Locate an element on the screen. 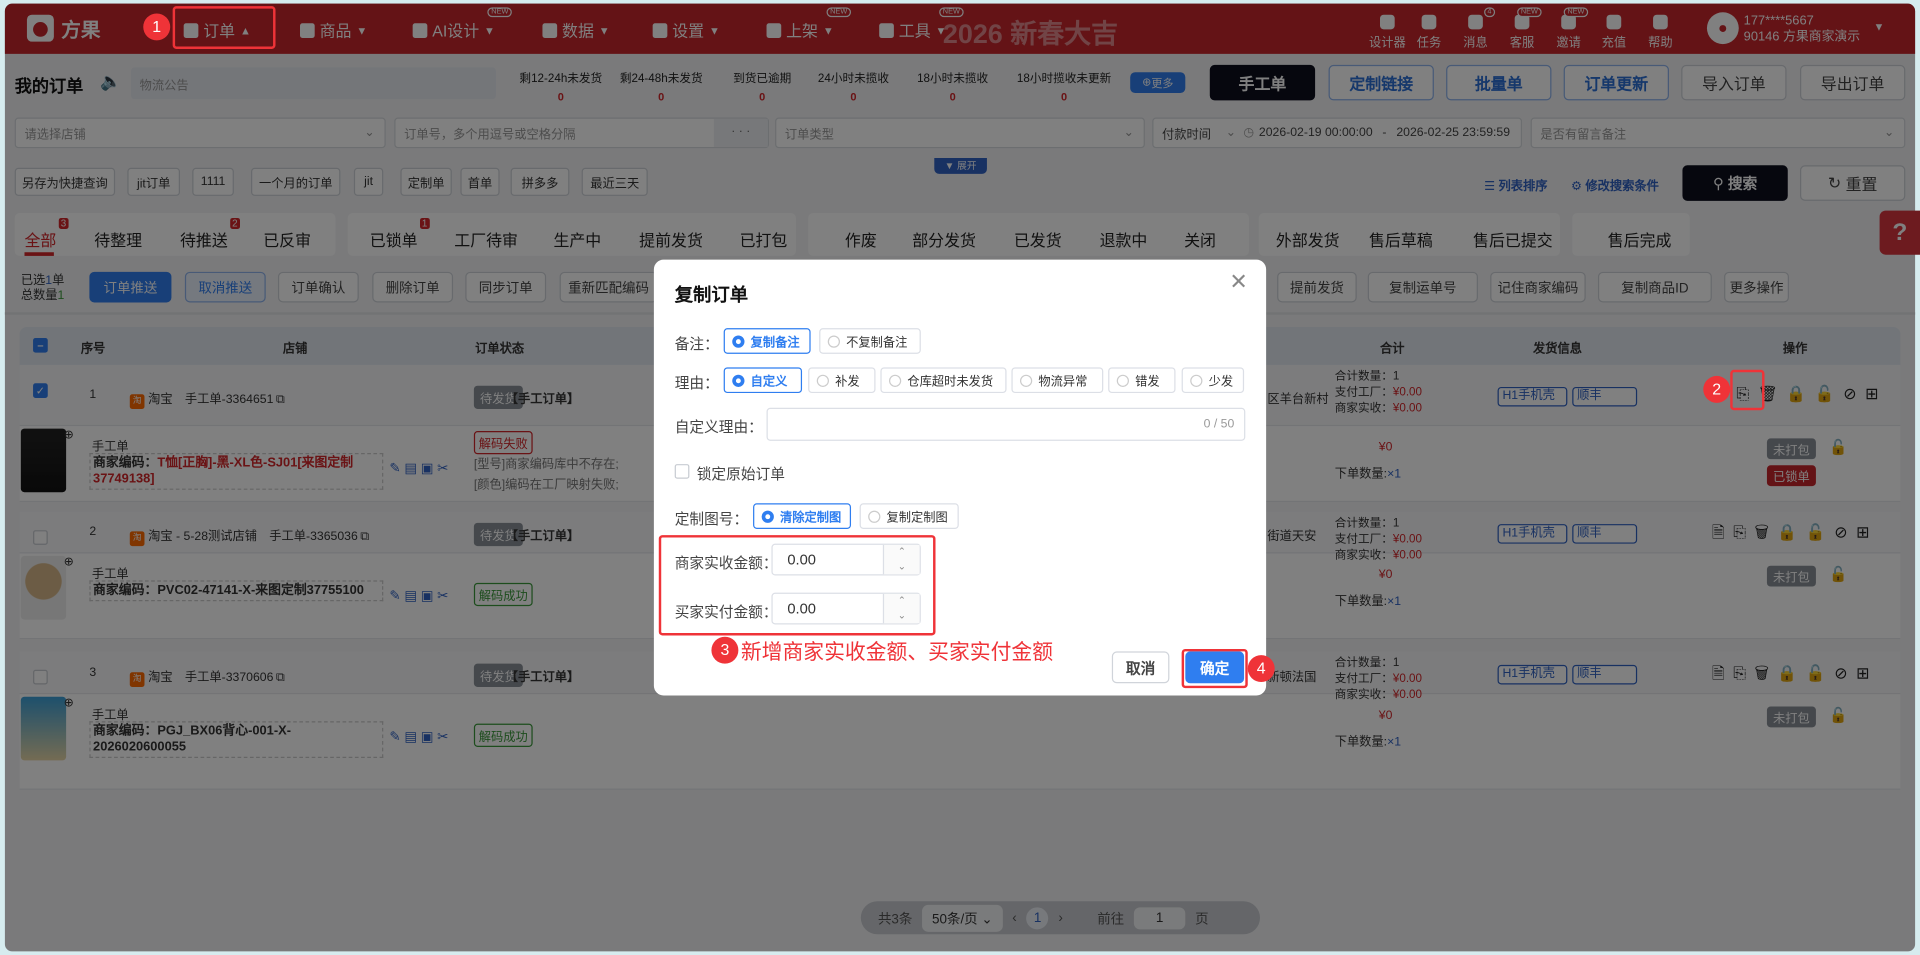  close-icon: ✕ is located at coordinates (1238, 282).